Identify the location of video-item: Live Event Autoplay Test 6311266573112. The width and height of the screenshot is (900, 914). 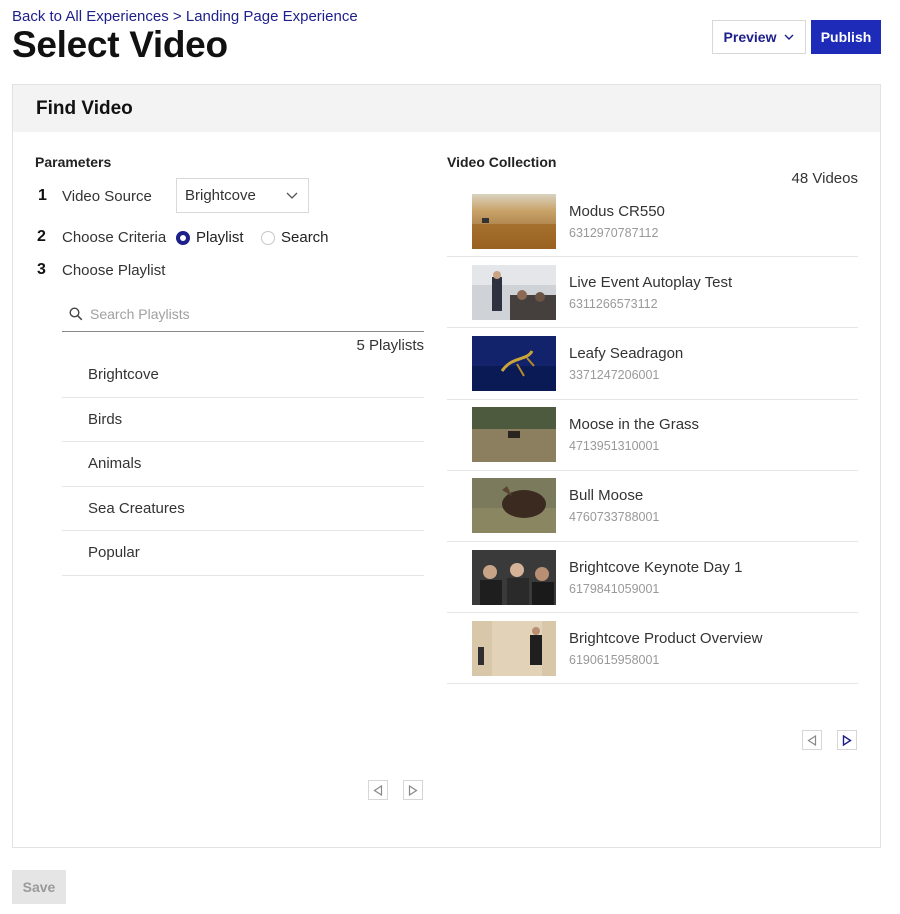
(652, 293).